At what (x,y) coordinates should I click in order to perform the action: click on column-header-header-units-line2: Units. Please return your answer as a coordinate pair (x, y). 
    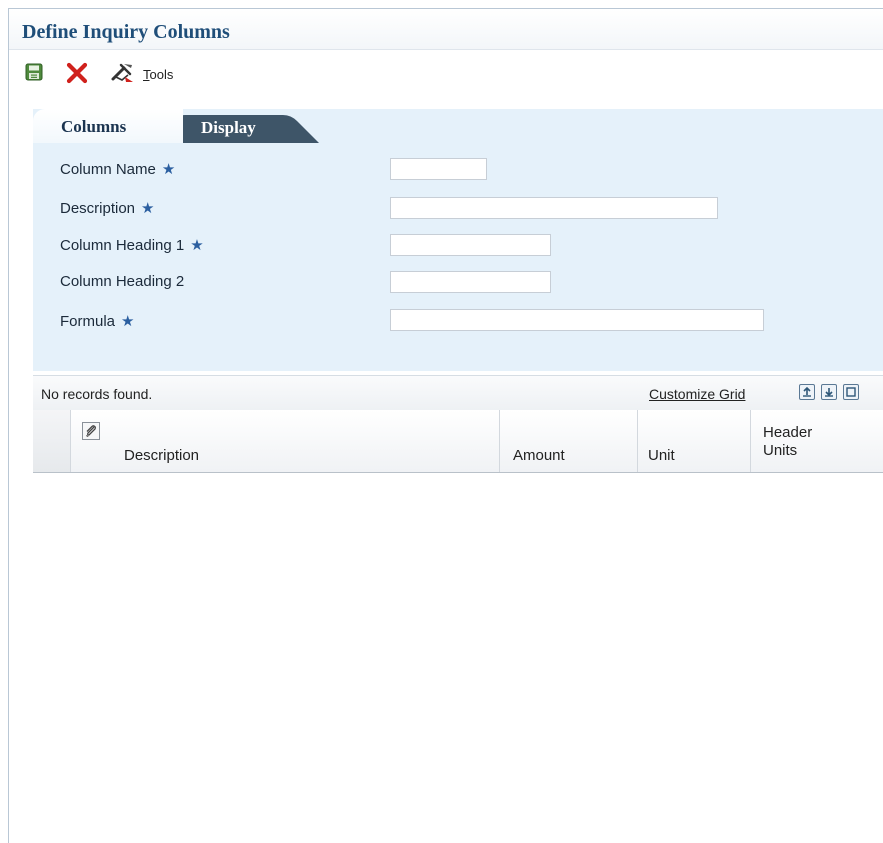
    Looking at the image, I should click on (780, 450).